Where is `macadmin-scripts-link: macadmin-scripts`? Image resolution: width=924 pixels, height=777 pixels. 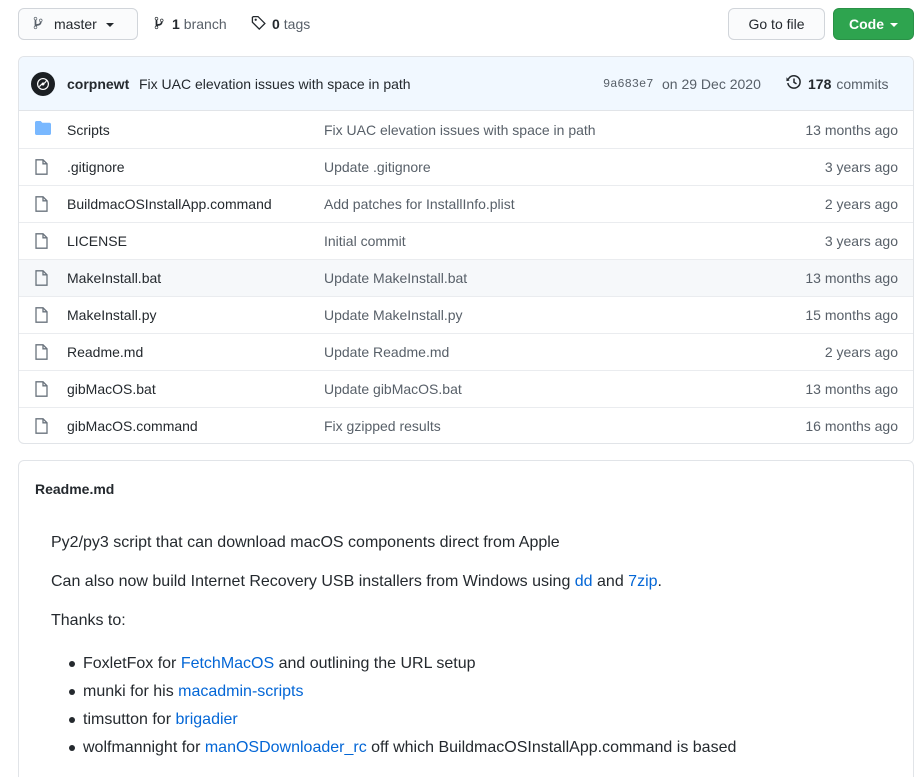 macadmin-scripts-link: macadmin-scripts is located at coordinates (240, 691).